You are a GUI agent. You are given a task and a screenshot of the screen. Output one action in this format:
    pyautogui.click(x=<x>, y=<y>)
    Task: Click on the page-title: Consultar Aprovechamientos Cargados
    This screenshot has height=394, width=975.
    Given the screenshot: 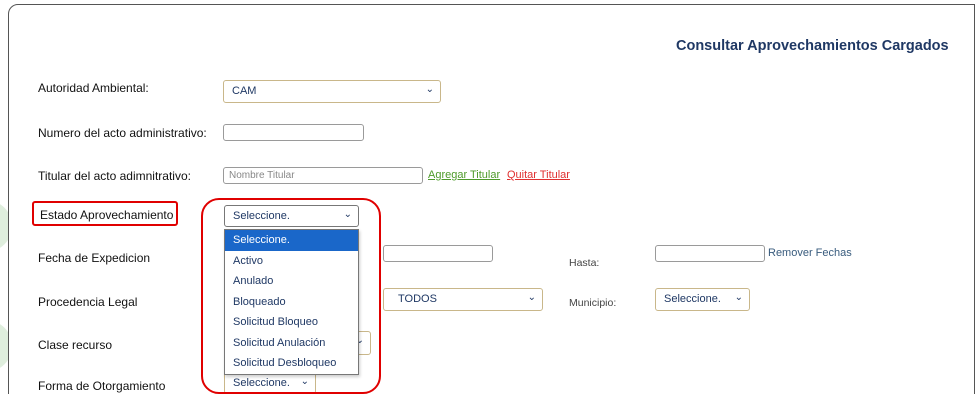 What is the action you would take?
    pyautogui.click(x=812, y=46)
    